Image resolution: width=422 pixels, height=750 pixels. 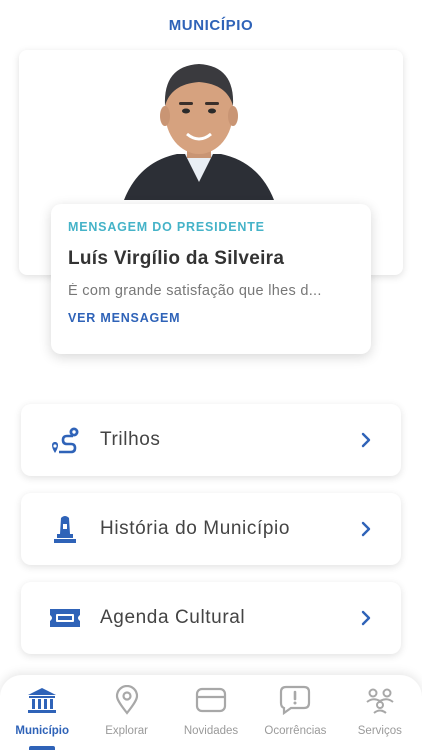 I want to click on ticket-icon, so click(x=65, y=618).